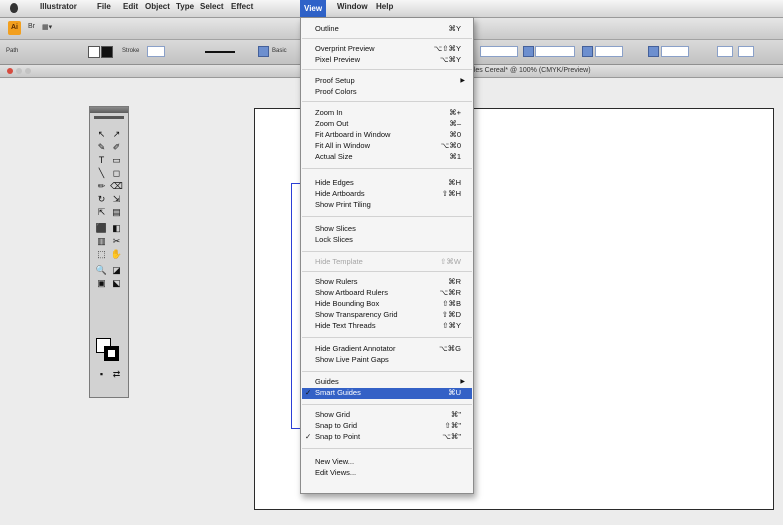 The height and width of the screenshot is (525, 783). I want to click on menu-window: Window, so click(352, 6).